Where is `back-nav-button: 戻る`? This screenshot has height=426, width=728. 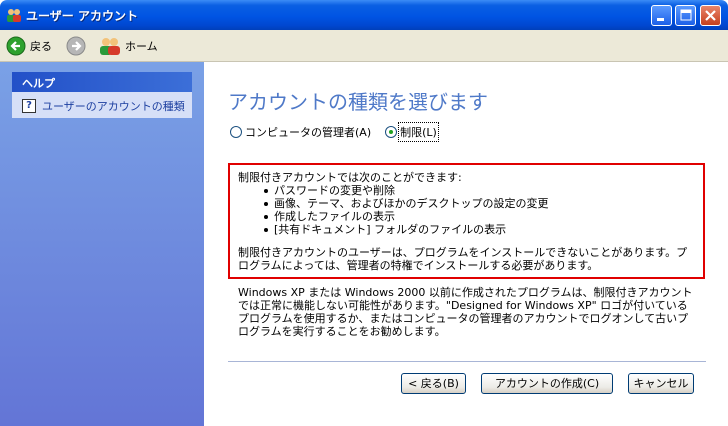
back-nav-button: 戻る is located at coordinates (29, 46).